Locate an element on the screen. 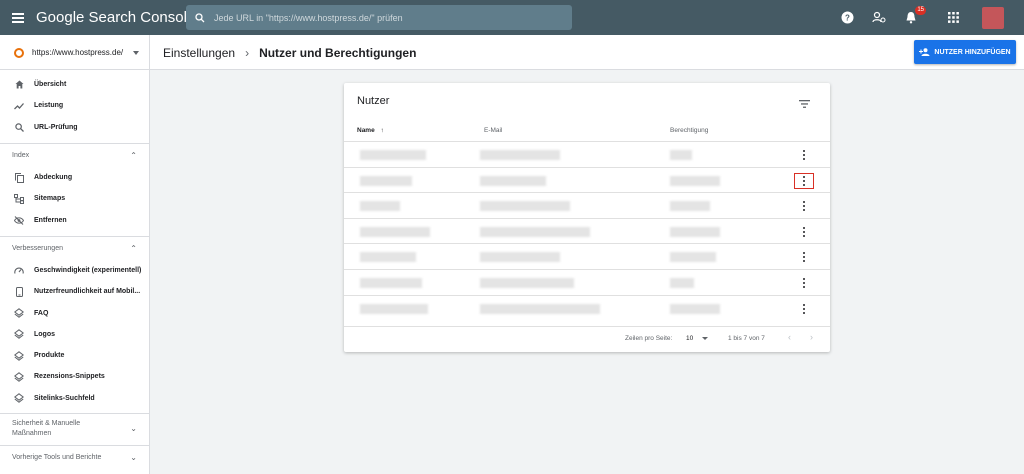 This screenshot has width=1024, height=474. sidebar-item-url-inspection: URL-Prüfung is located at coordinates (74, 127).